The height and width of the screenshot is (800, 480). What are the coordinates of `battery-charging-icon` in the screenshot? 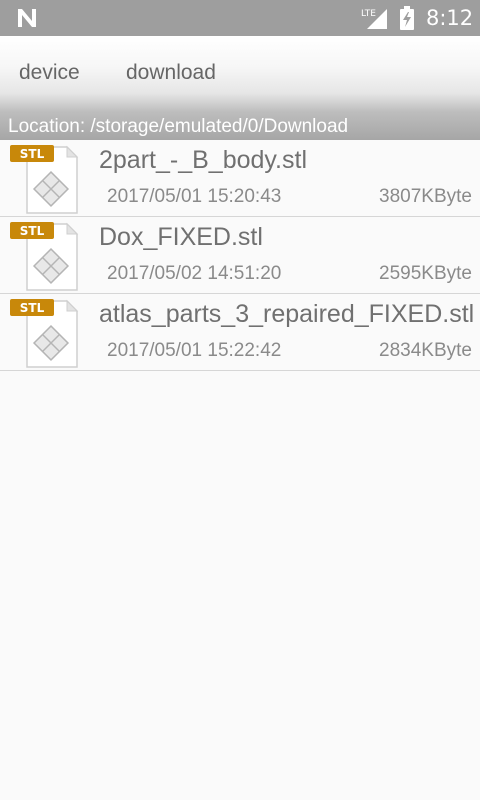 It's located at (407, 18).